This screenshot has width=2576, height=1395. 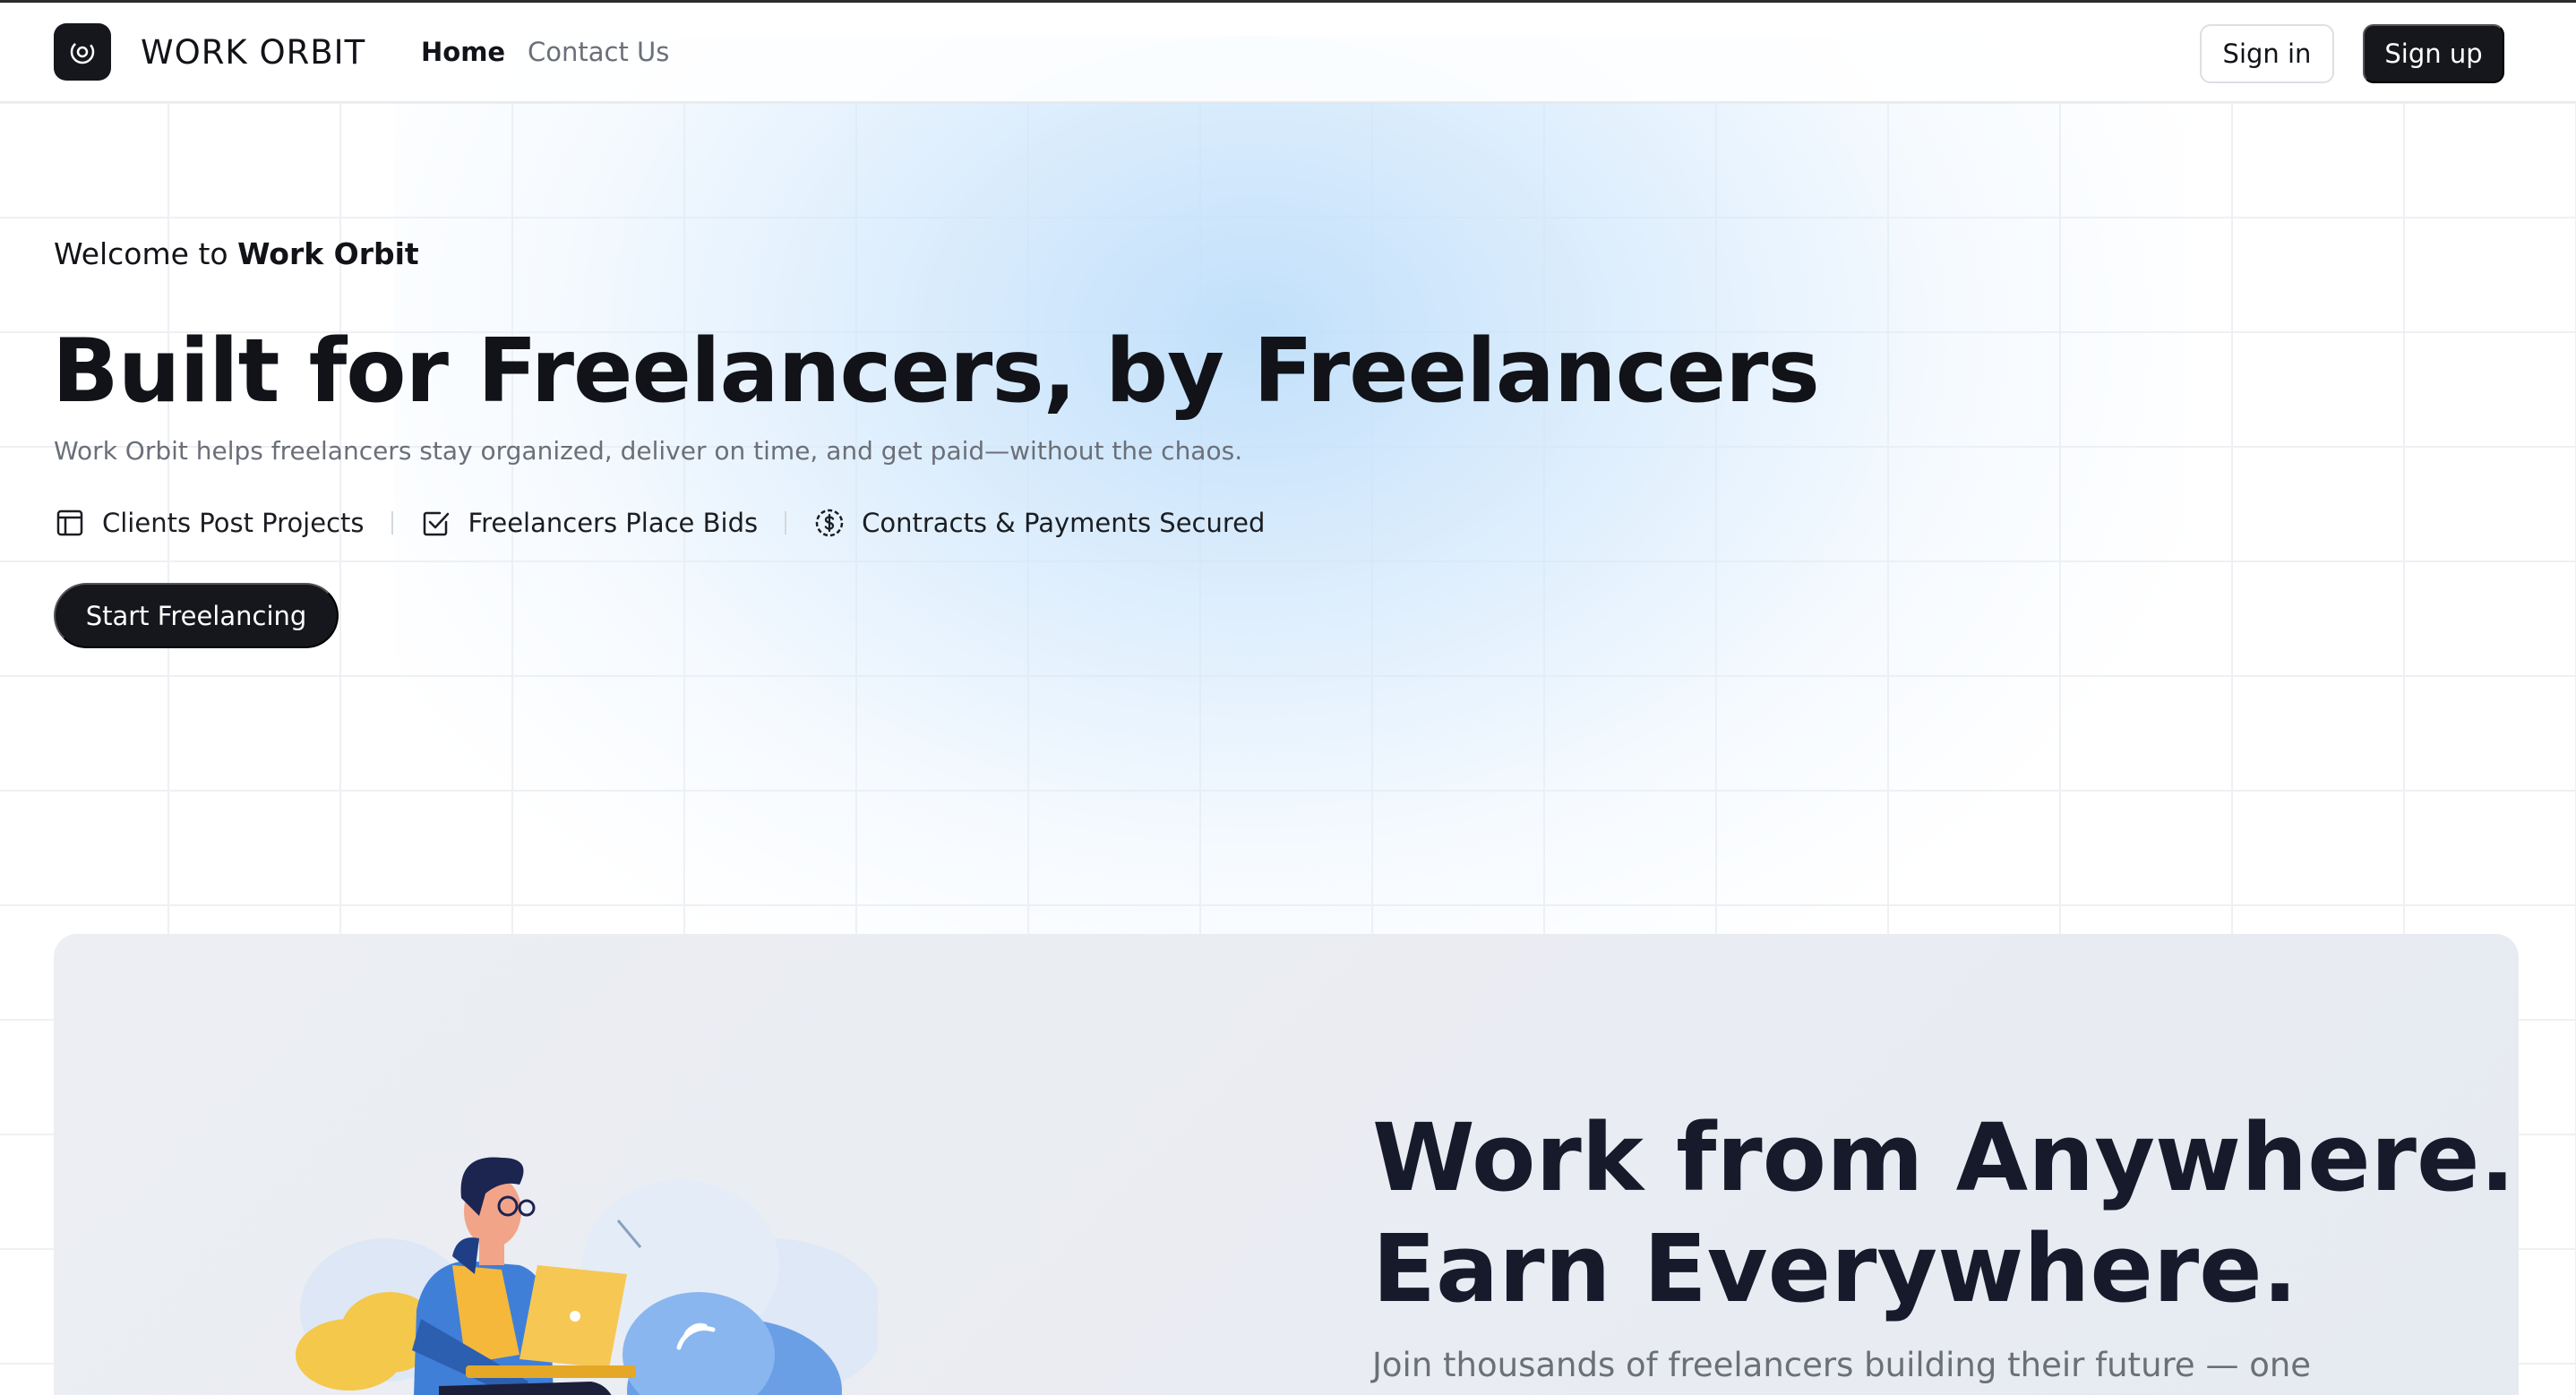 I want to click on start-freelancing-button: Start Freelancing, so click(x=196, y=615).